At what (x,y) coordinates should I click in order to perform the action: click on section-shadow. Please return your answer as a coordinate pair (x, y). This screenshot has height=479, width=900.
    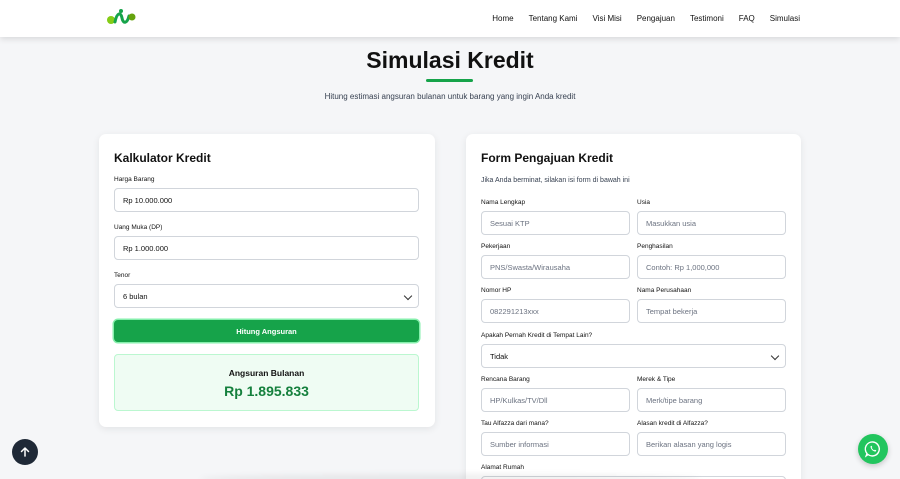
    Looking at the image, I should click on (450, 476).